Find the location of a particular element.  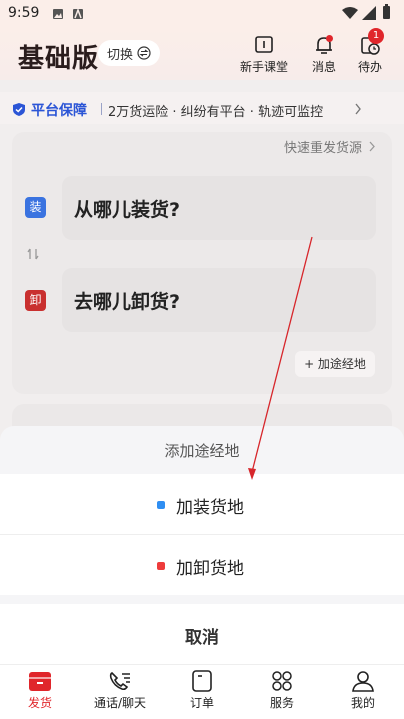

add-unload-location-option: 加卸货地 is located at coordinates (202, 565).